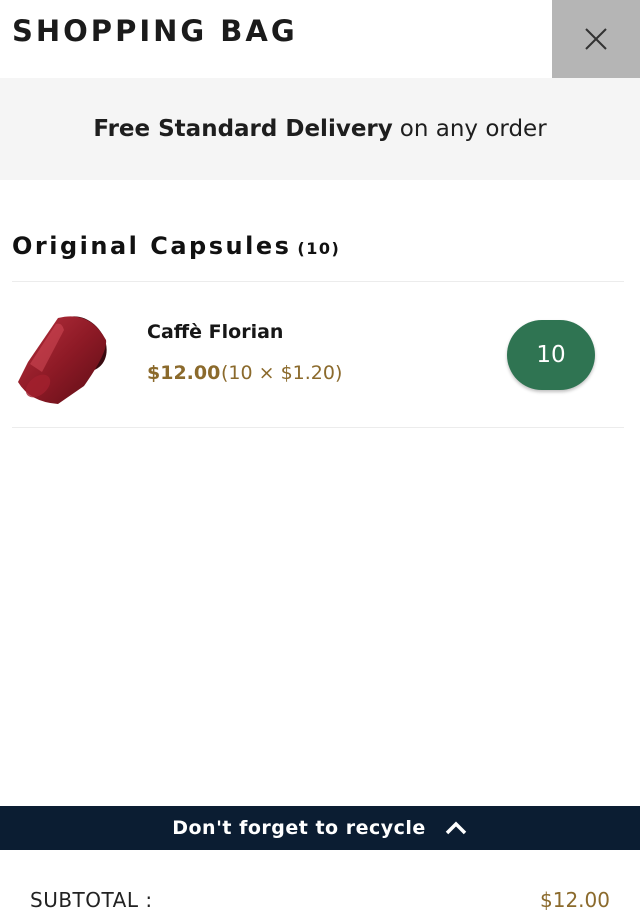  I want to click on section-title-label: Original Capsules, so click(152, 246).